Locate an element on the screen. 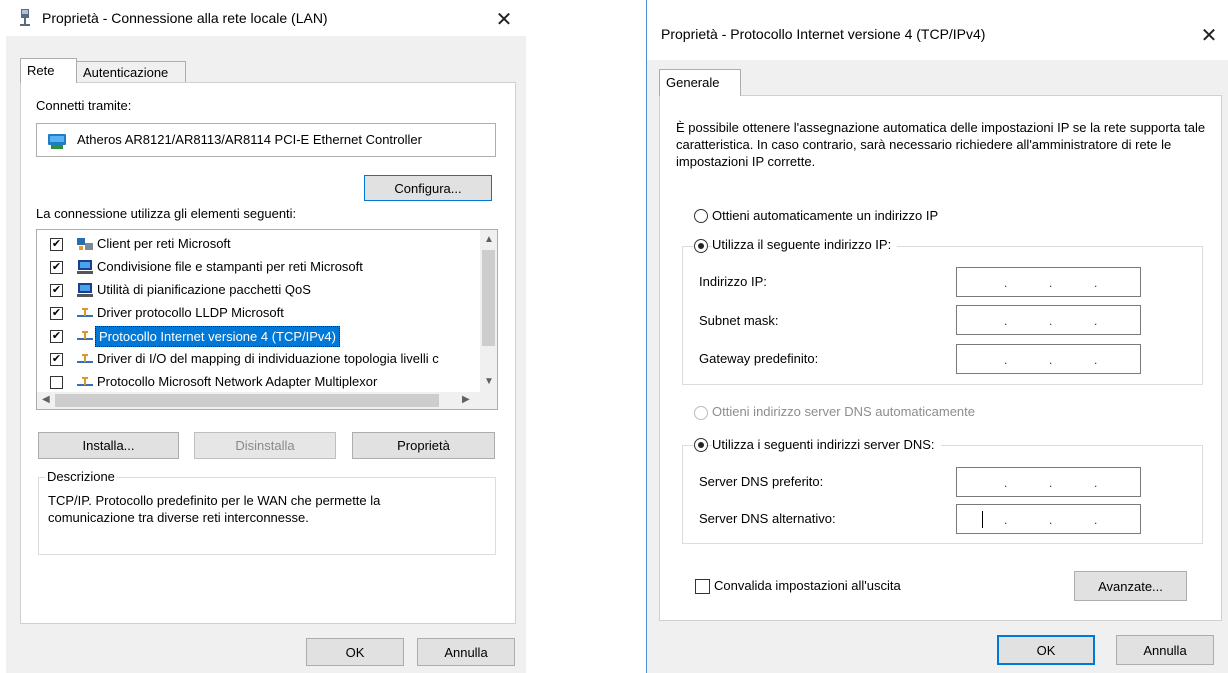  ipv4-cancel-button: Annulla is located at coordinates (1165, 650).